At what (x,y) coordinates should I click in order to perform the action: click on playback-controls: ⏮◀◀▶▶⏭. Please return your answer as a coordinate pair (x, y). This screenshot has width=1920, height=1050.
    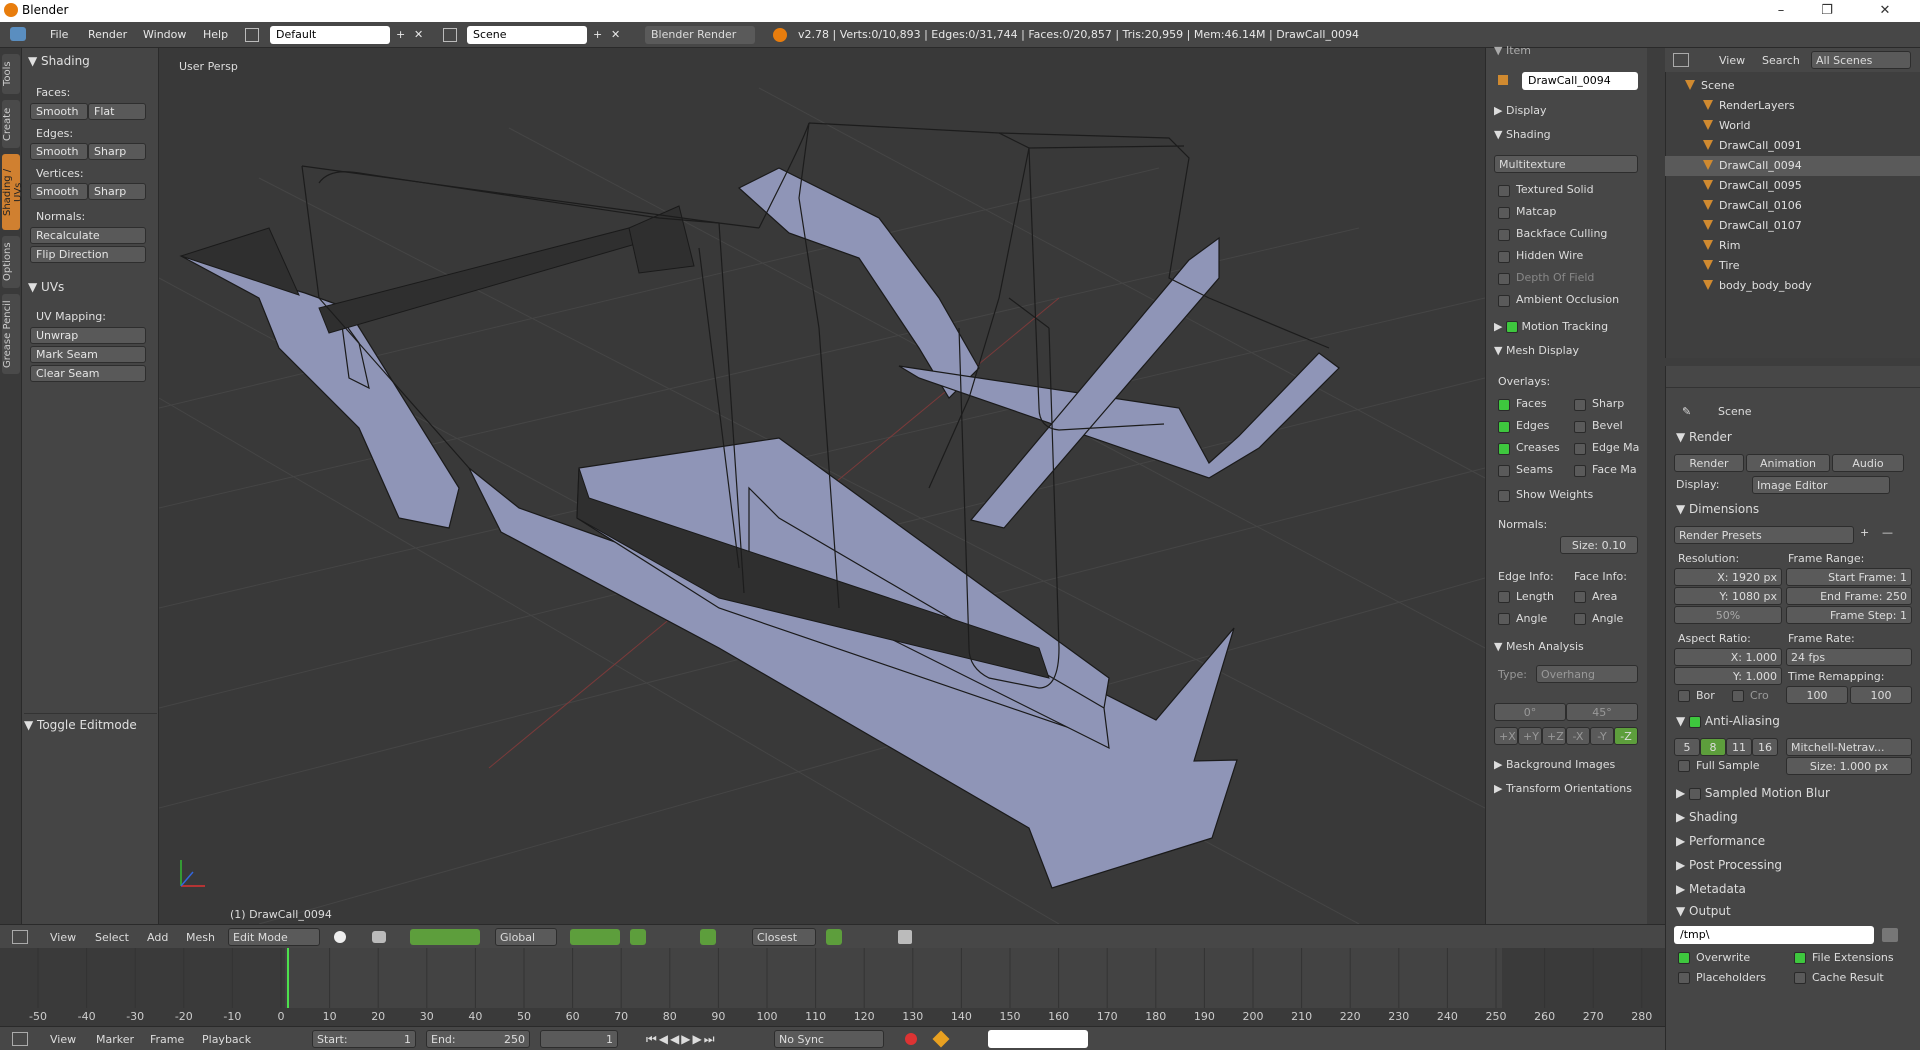
    Looking at the image, I should click on (681, 1039).